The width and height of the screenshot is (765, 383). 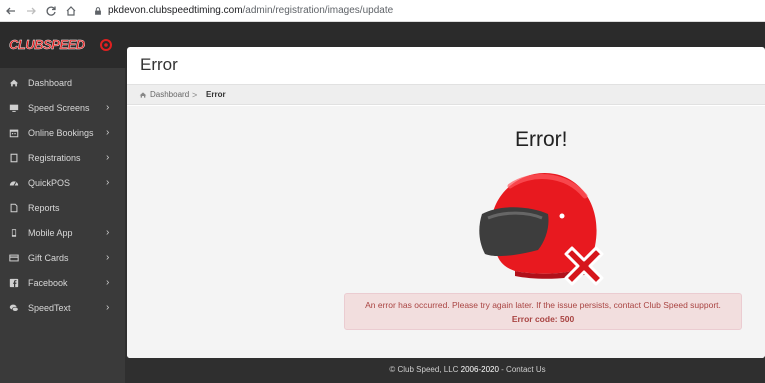 I want to click on tablet-icon, so click(x=14, y=158).